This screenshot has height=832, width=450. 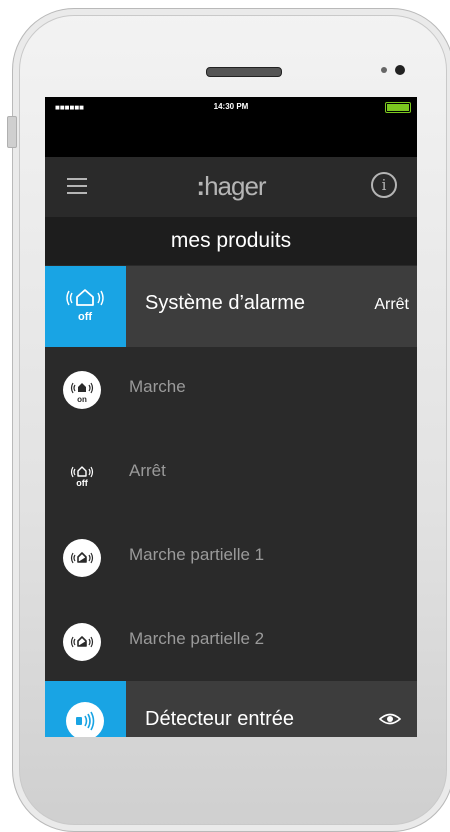 I want to click on battery-icon, so click(x=398, y=107).